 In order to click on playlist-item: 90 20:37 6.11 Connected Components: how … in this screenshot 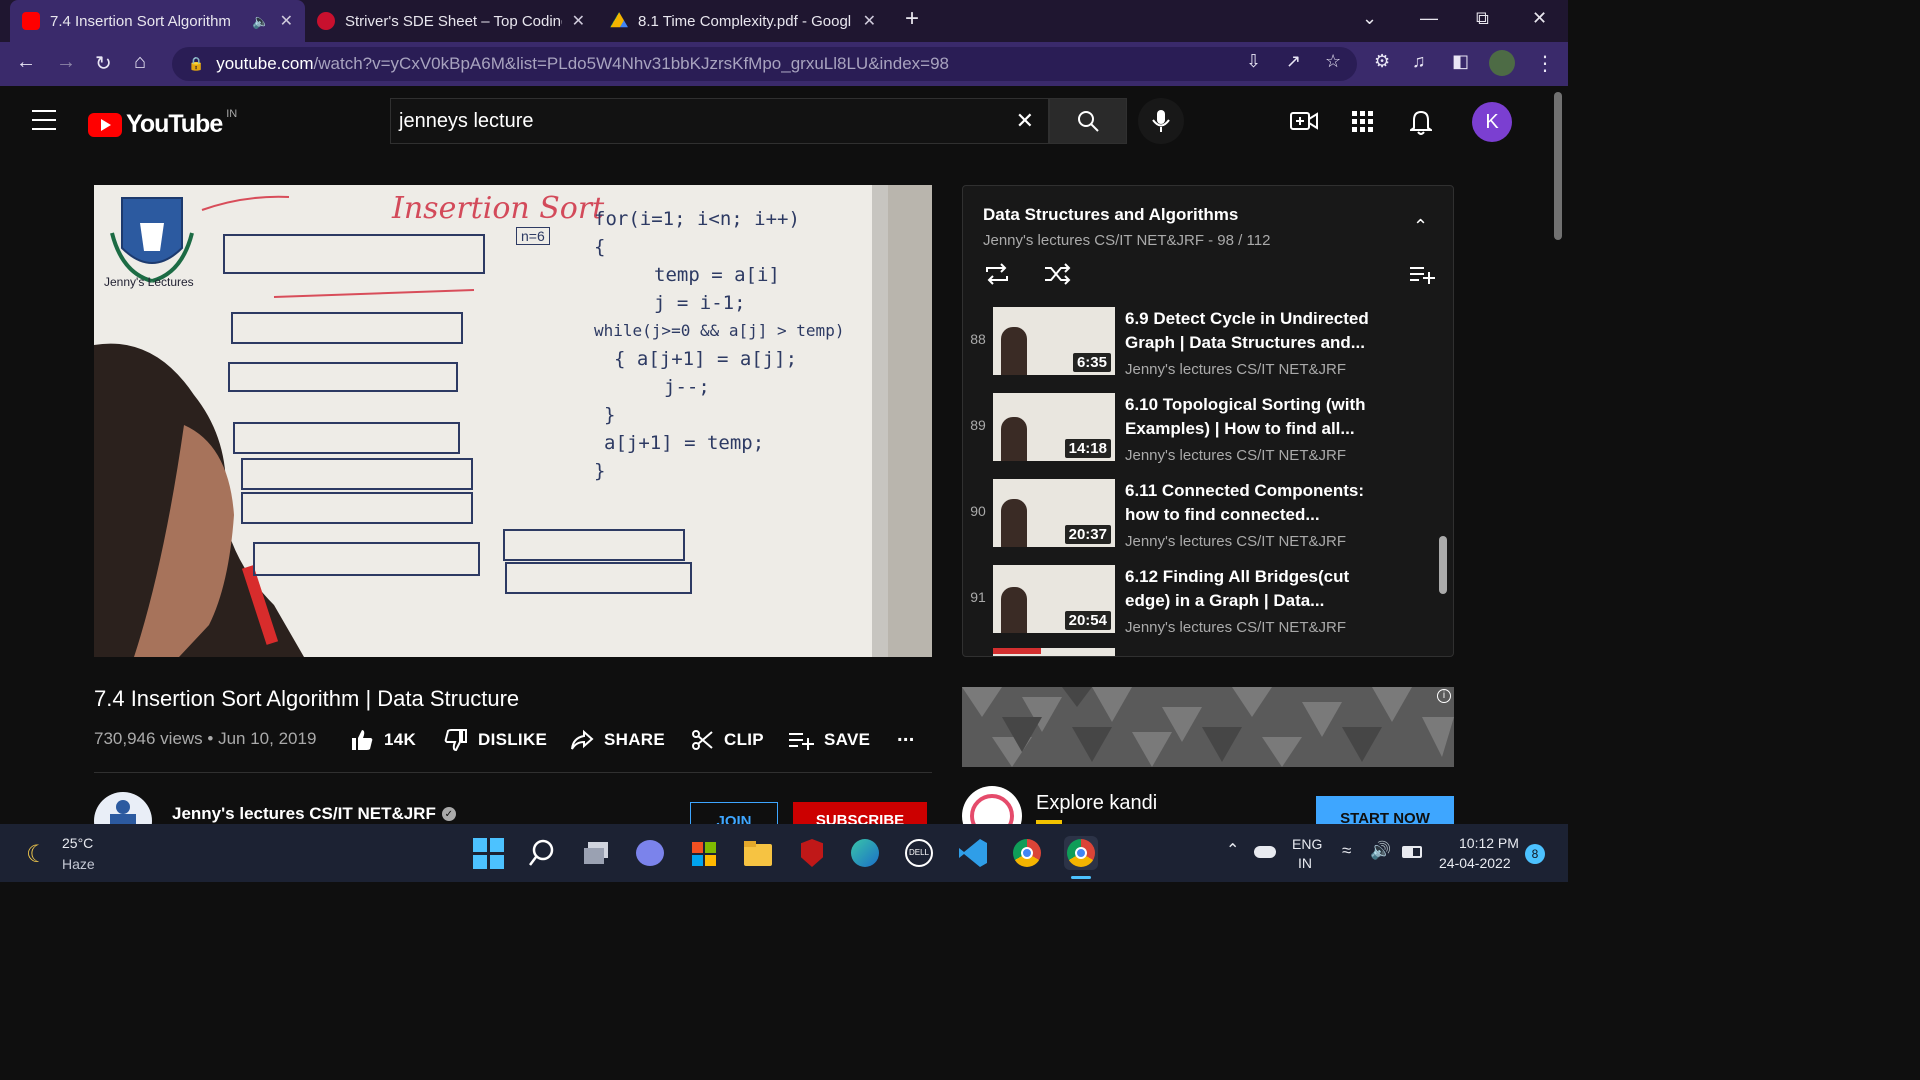, I will do `click(1208, 518)`.